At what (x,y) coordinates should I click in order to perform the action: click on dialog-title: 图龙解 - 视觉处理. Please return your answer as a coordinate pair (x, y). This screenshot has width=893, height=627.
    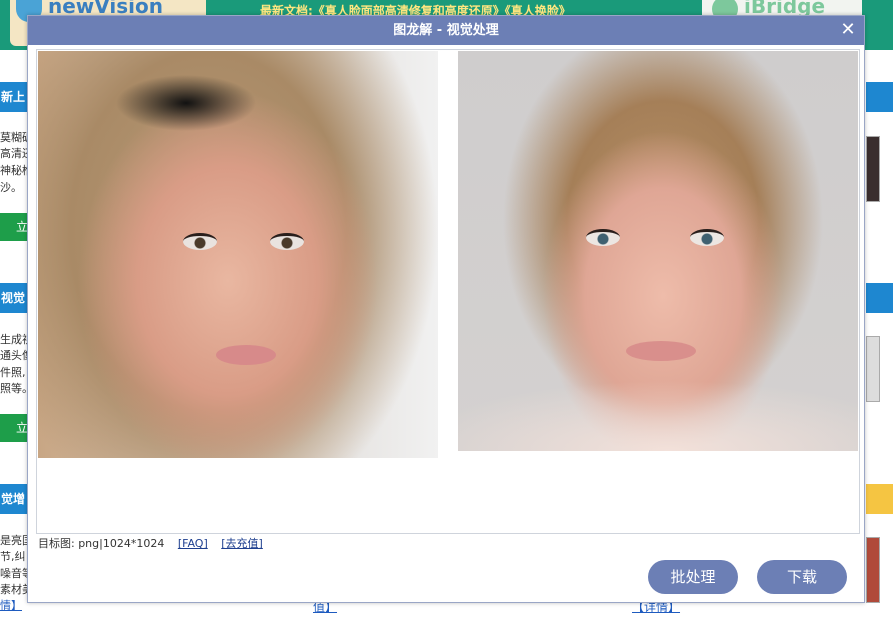
    Looking at the image, I should click on (446, 30).